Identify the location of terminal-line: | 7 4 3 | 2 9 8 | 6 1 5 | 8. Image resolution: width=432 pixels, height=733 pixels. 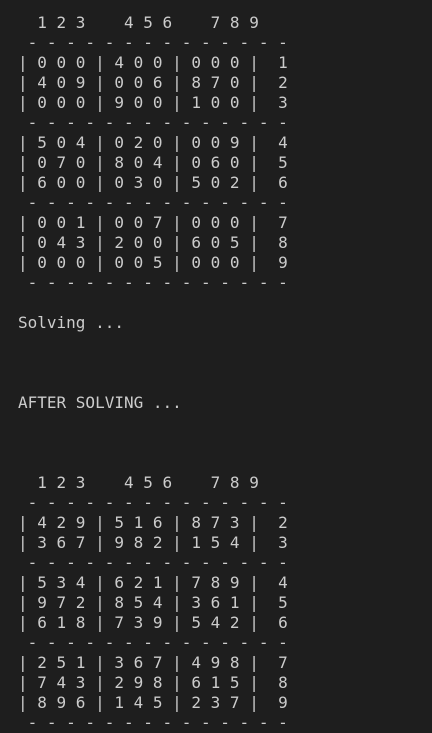
(153, 682).